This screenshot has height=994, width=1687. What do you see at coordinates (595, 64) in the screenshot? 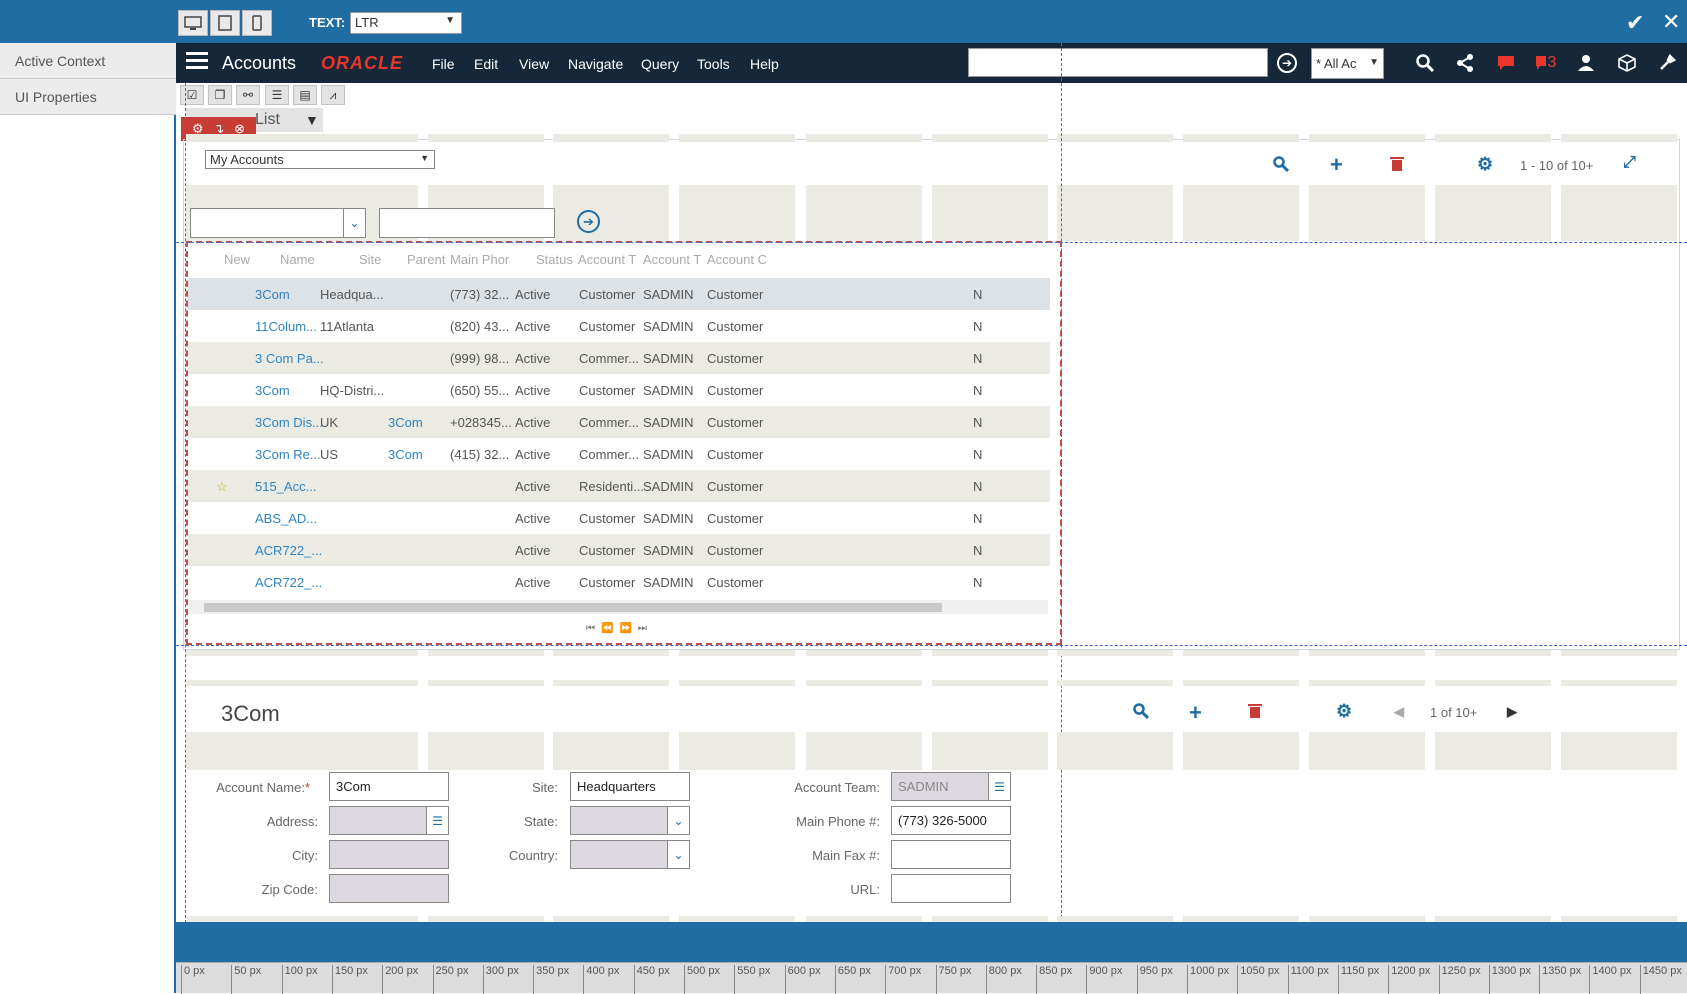
I see `menu-navigate: Navigate` at bounding box center [595, 64].